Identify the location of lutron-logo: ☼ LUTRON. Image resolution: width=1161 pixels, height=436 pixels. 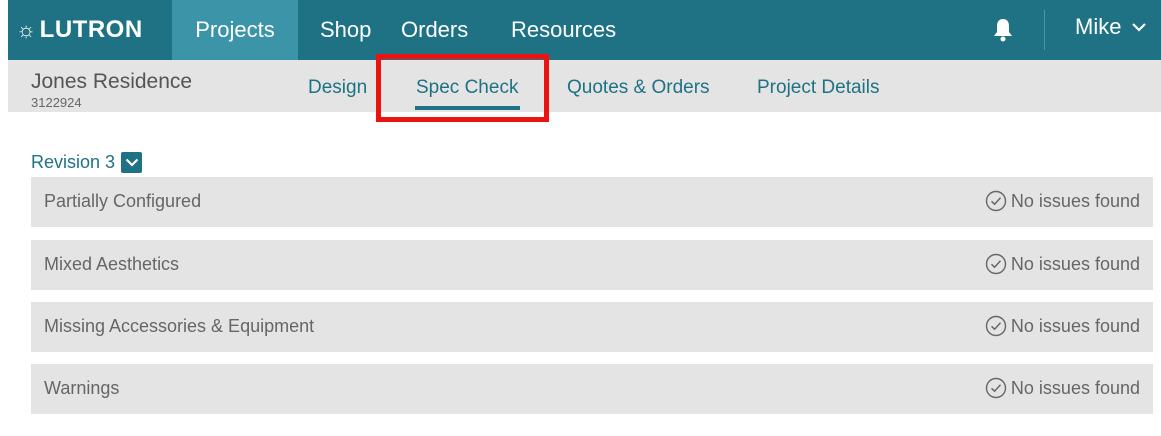
(90, 30).